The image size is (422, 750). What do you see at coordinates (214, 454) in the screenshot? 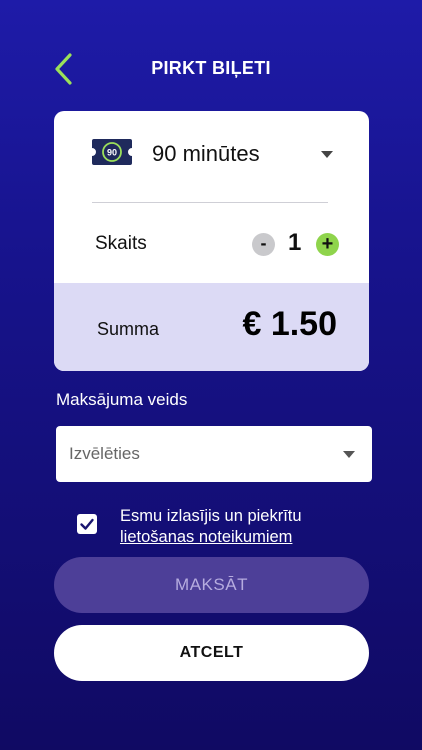
I see `payment-method-select: Izvēlēties` at bounding box center [214, 454].